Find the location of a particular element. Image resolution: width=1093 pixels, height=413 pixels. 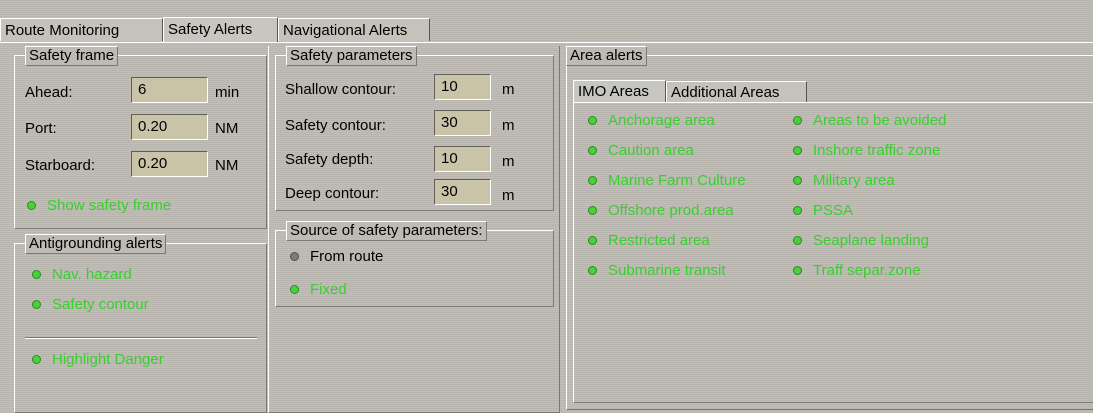

area-label: Offshore prod.area is located at coordinates (671, 210).